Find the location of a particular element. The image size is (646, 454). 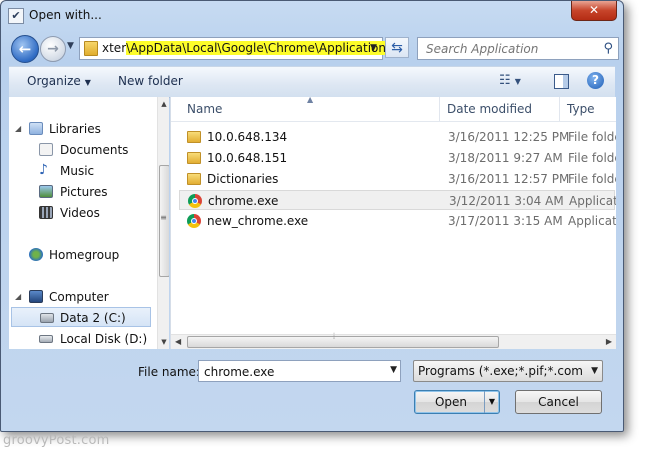

documents-icon is located at coordinates (46, 149).